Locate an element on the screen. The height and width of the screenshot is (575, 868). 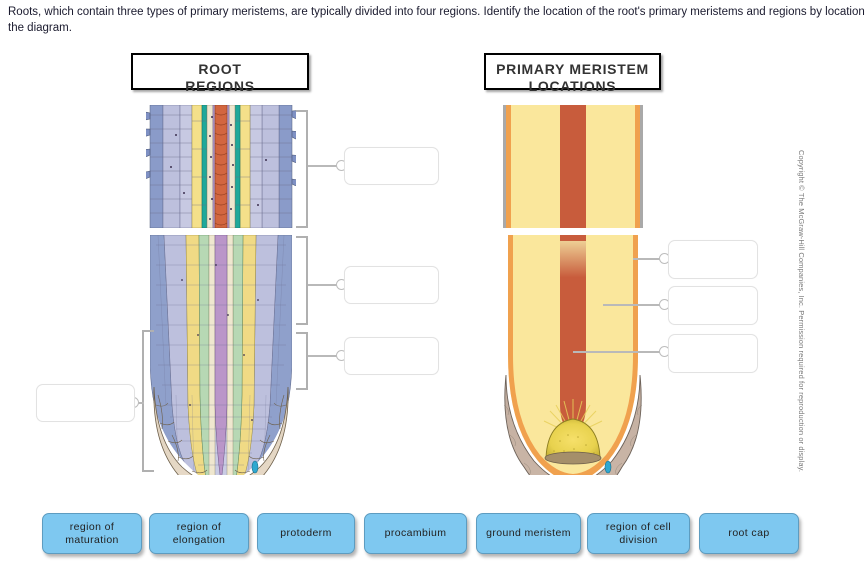
sloughed-cell-marker is located at coordinates (255, 467).